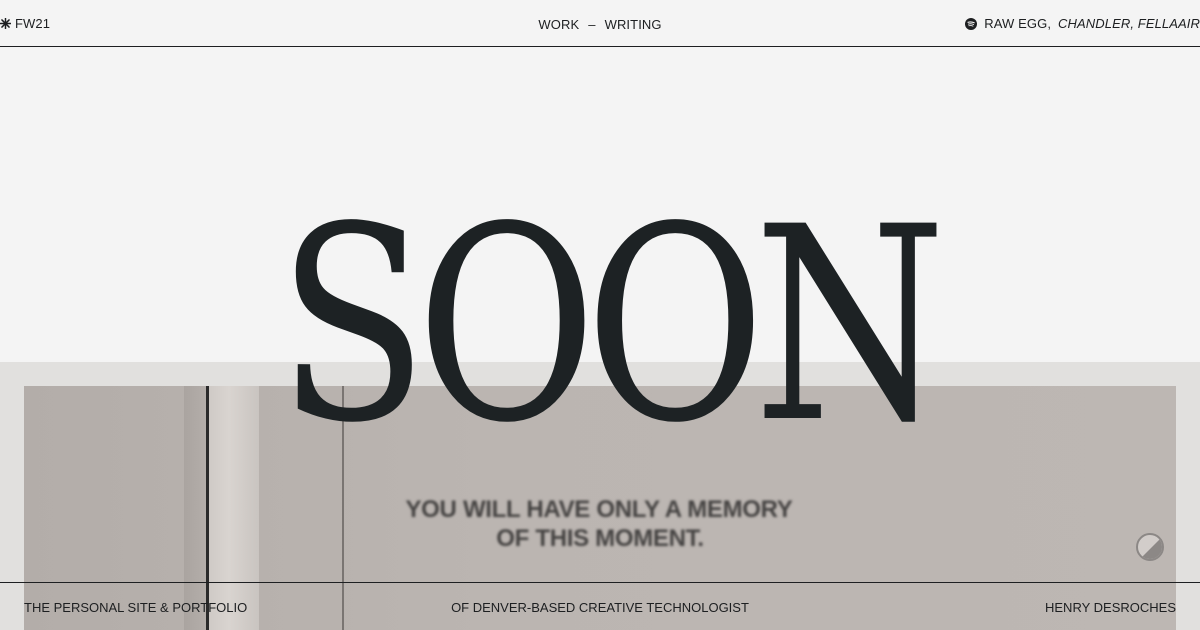 Image resolution: width=1200 pixels, height=630 pixels. I want to click on footer-tagline-center: OF DENVER-BASED CREATIVE TECHNOLOGIST, so click(600, 607).